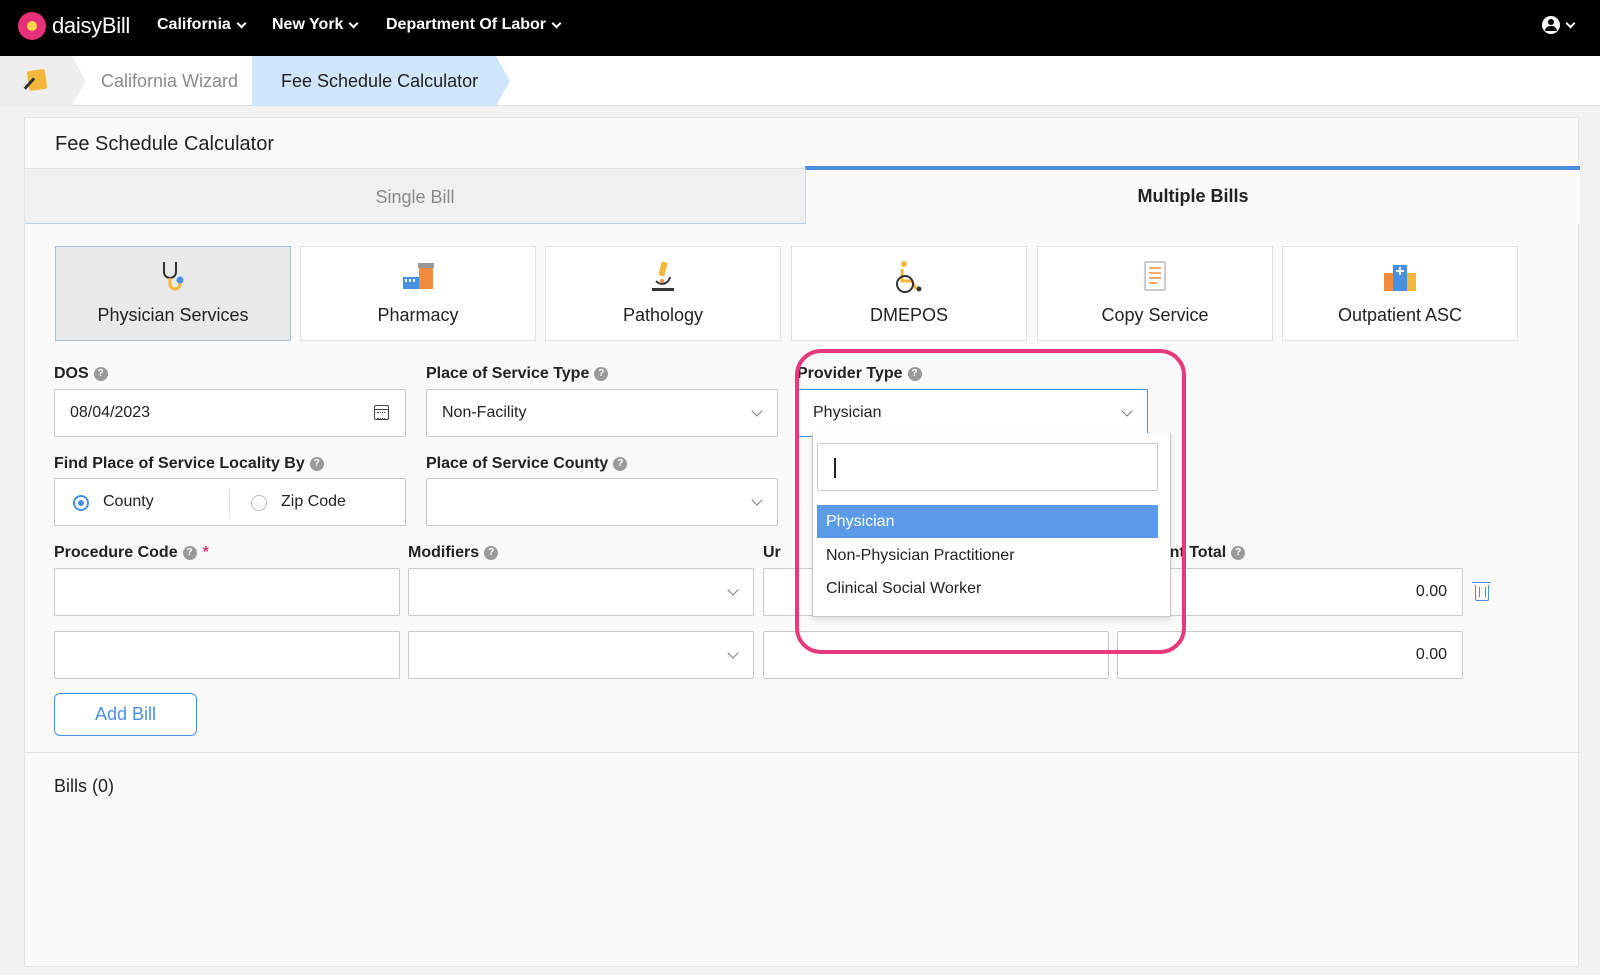 This screenshot has width=1600, height=975. I want to click on stethoscope-icon, so click(173, 276).